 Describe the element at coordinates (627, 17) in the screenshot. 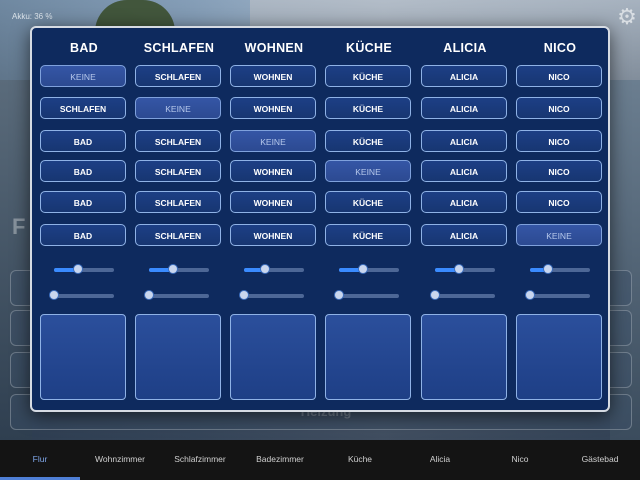

I see `gear-icon: ⚙` at that location.